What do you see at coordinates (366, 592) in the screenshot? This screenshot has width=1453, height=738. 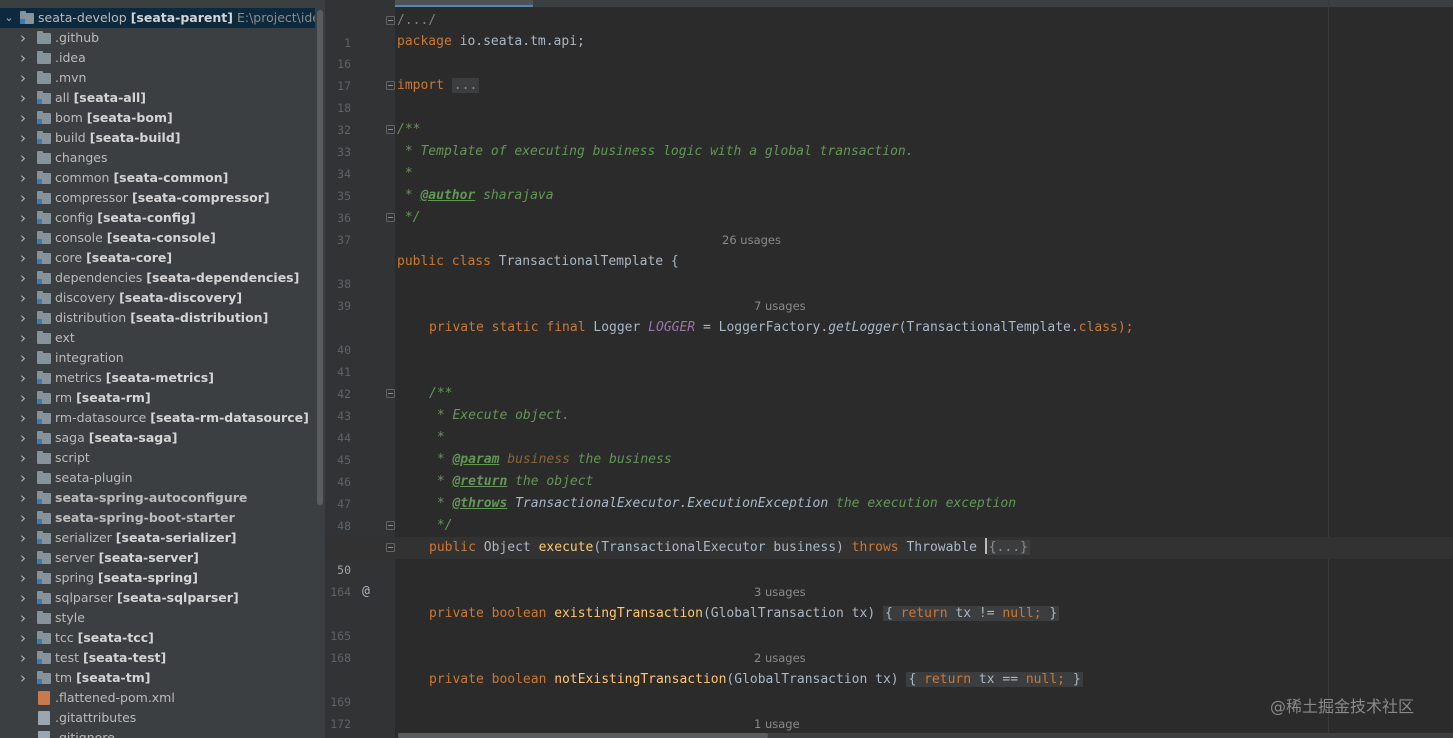 I see `override-marker-icon: @` at bounding box center [366, 592].